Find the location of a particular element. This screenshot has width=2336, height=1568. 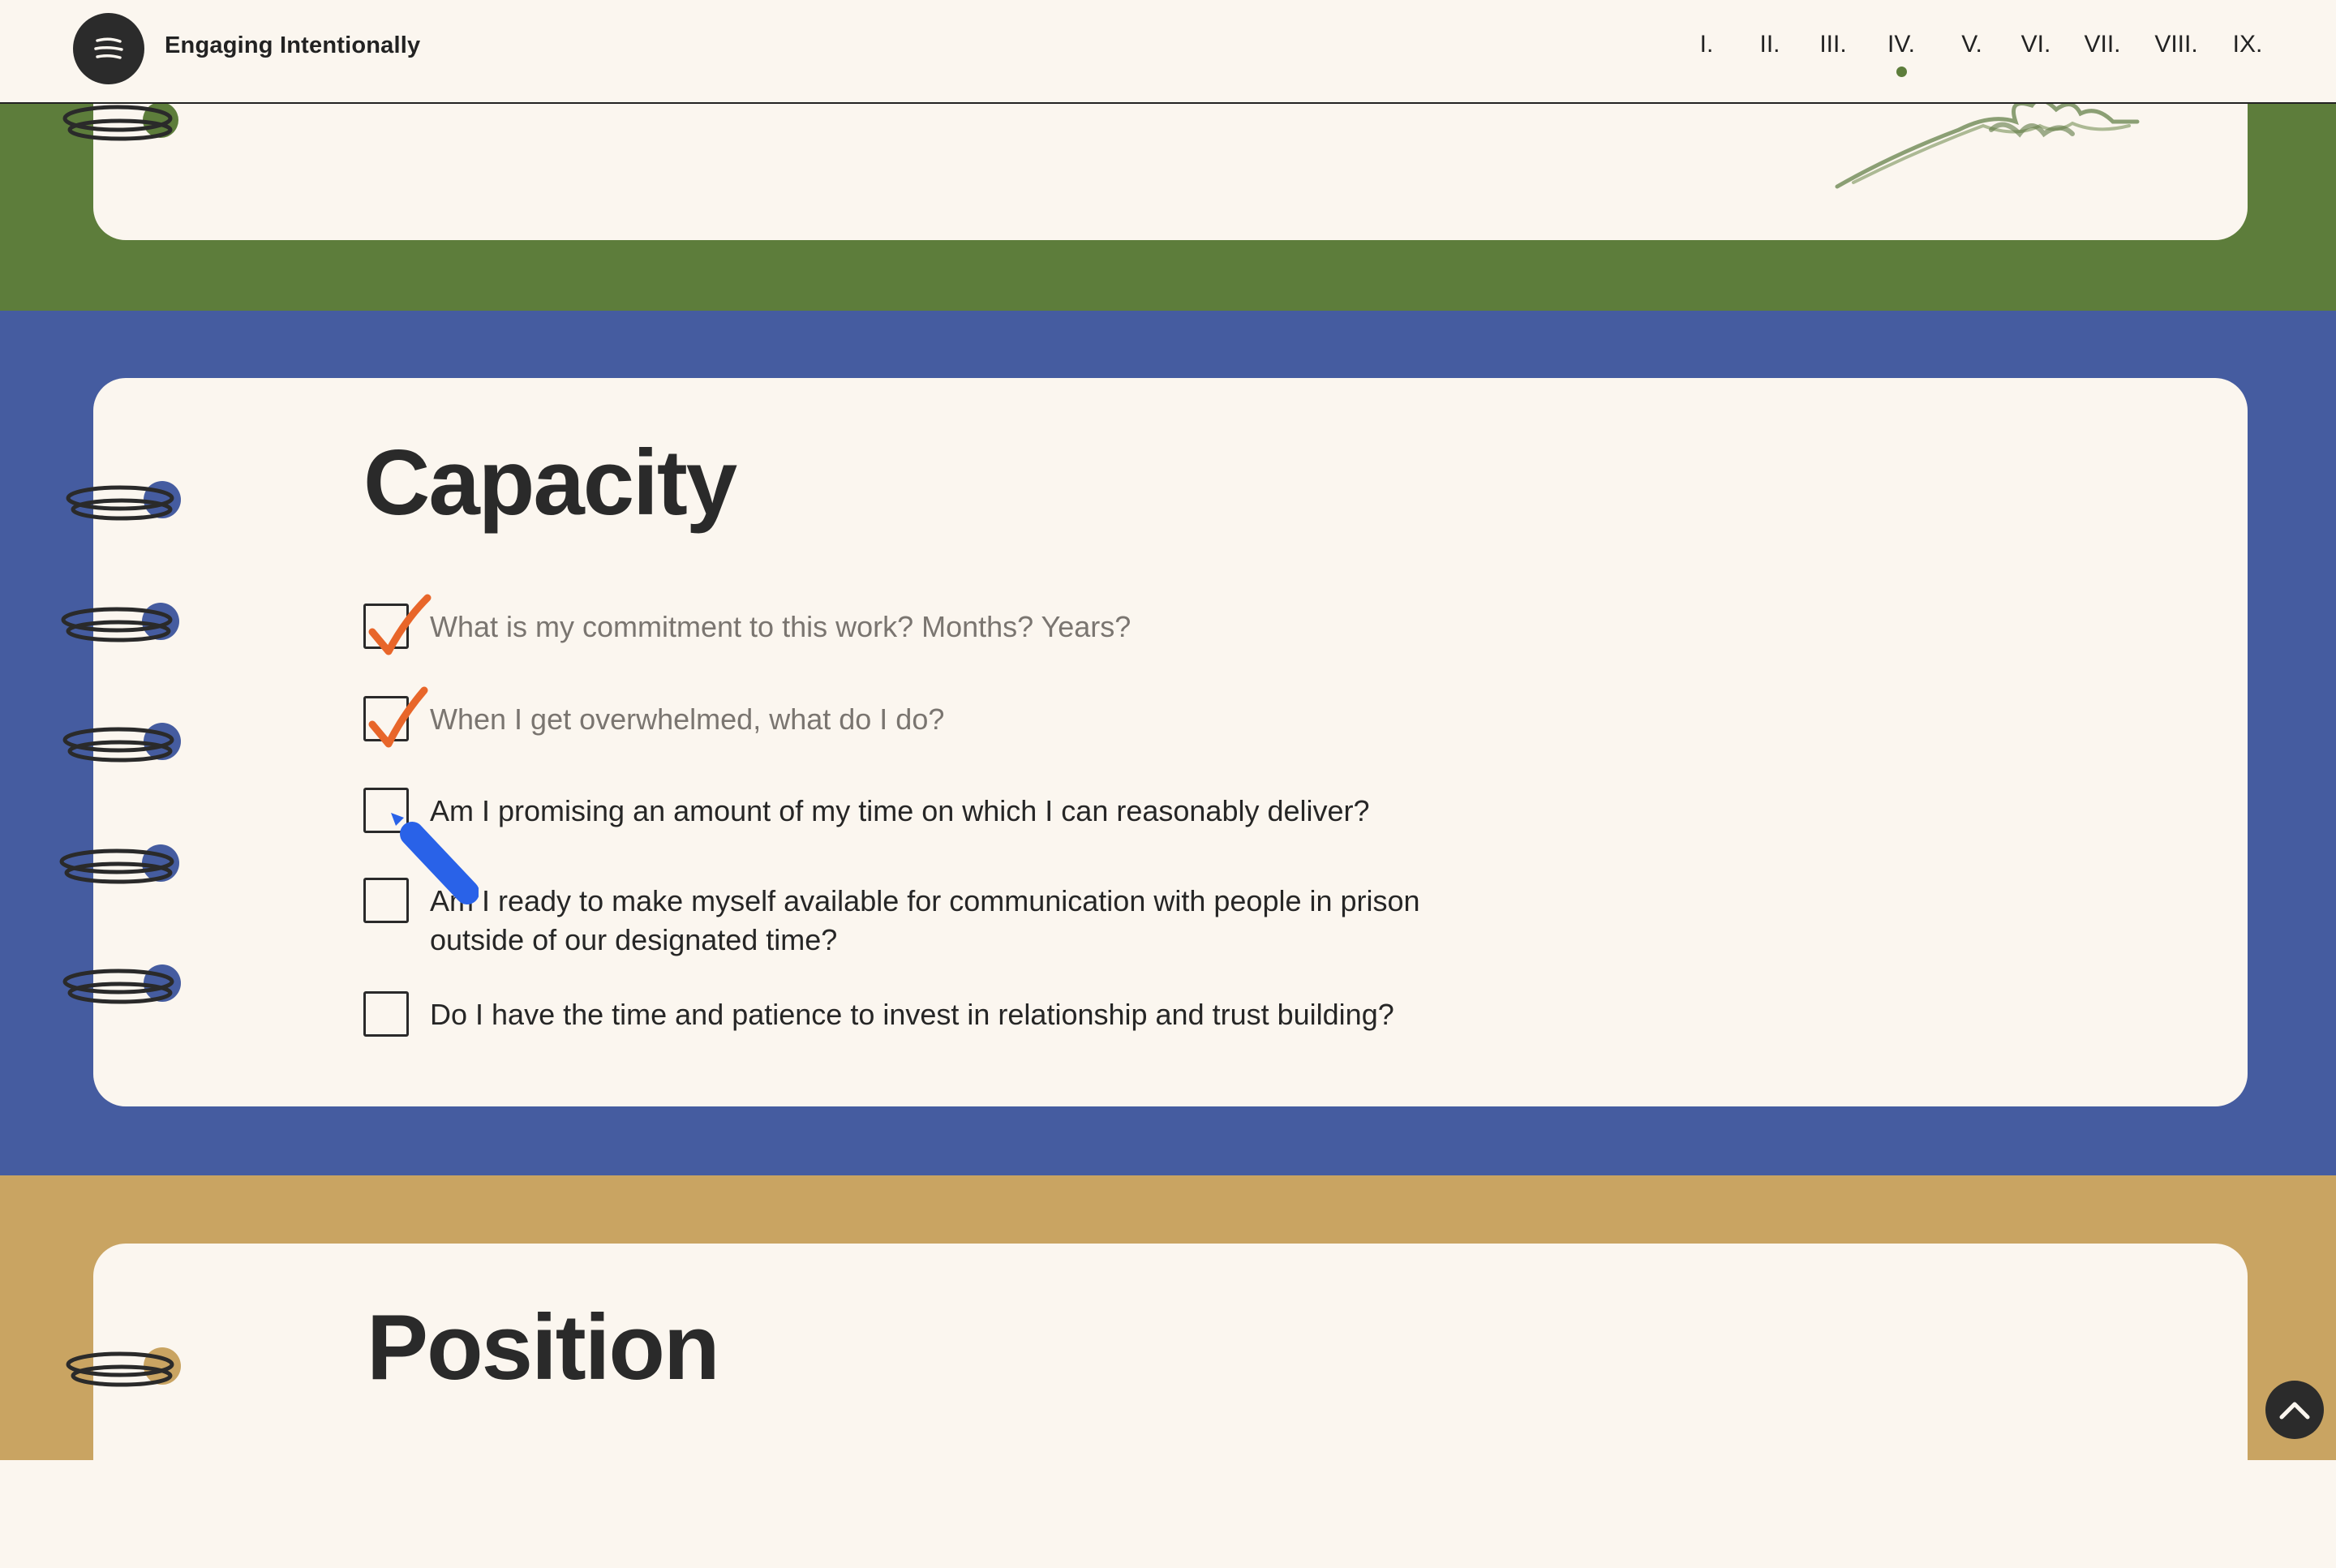

nav-item-3: III. is located at coordinates (1832, 44).